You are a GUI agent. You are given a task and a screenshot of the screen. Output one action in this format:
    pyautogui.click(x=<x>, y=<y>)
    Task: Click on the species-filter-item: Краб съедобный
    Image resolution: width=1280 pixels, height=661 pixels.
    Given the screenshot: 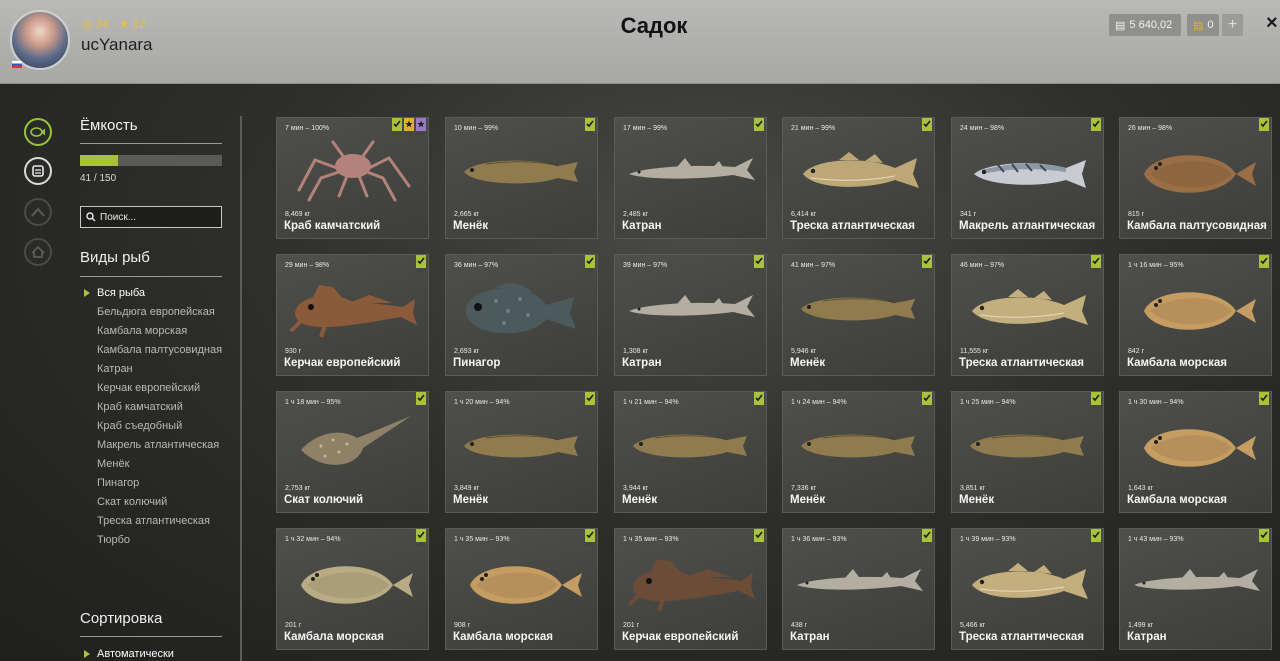 What is the action you would take?
    pyautogui.click(x=154, y=426)
    